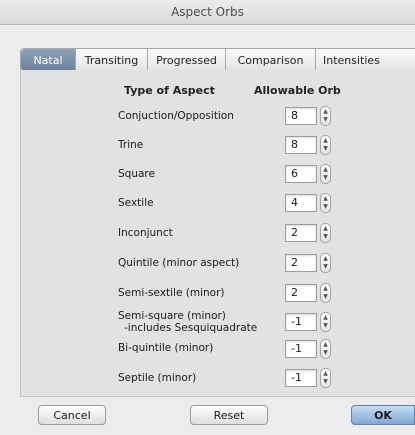  I want to click on tab-comparison: Comparison, so click(271, 60).